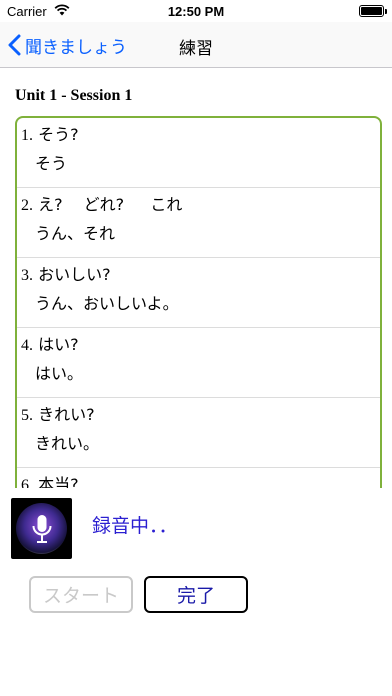 The width and height of the screenshot is (392, 696). What do you see at coordinates (27, 345) in the screenshot?
I see `item-number: 4.` at bounding box center [27, 345].